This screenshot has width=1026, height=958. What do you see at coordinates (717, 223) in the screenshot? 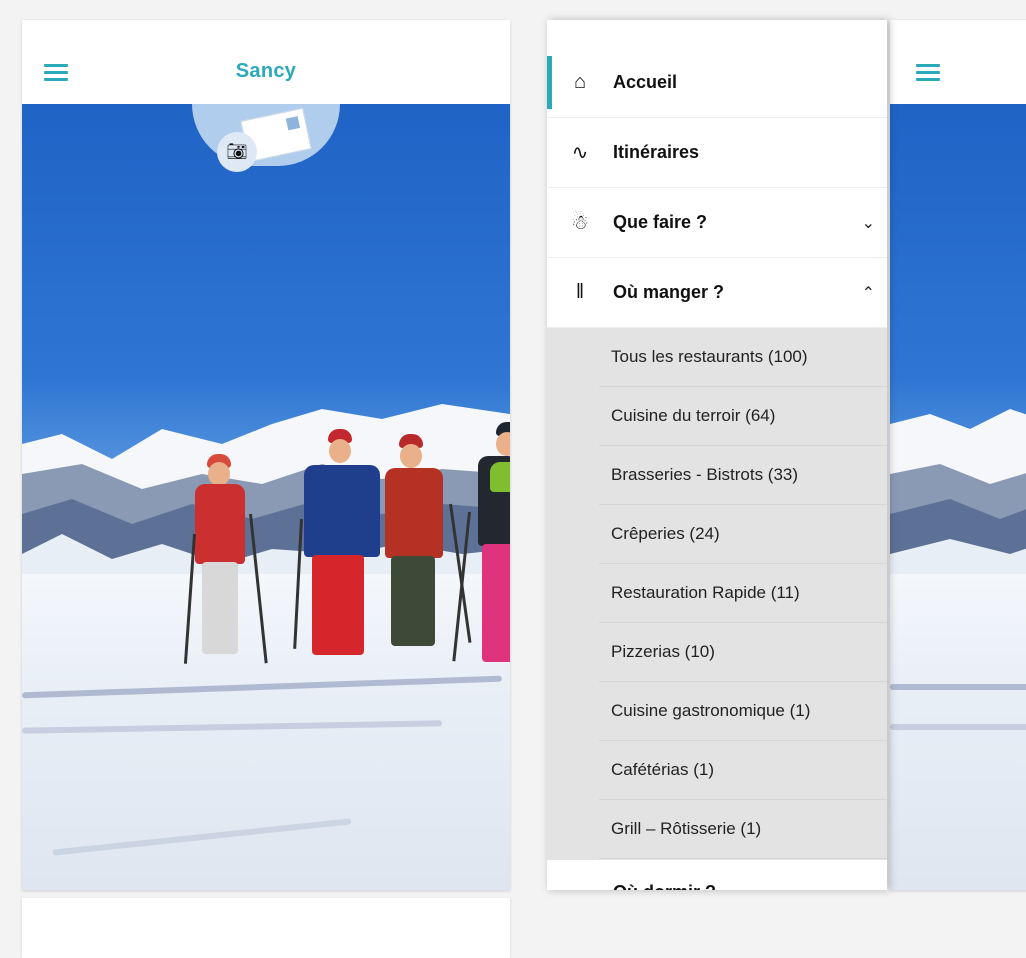
I see `menu-item-que-faire: ☃ Que faire ? ⌄` at bounding box center [717, 223].